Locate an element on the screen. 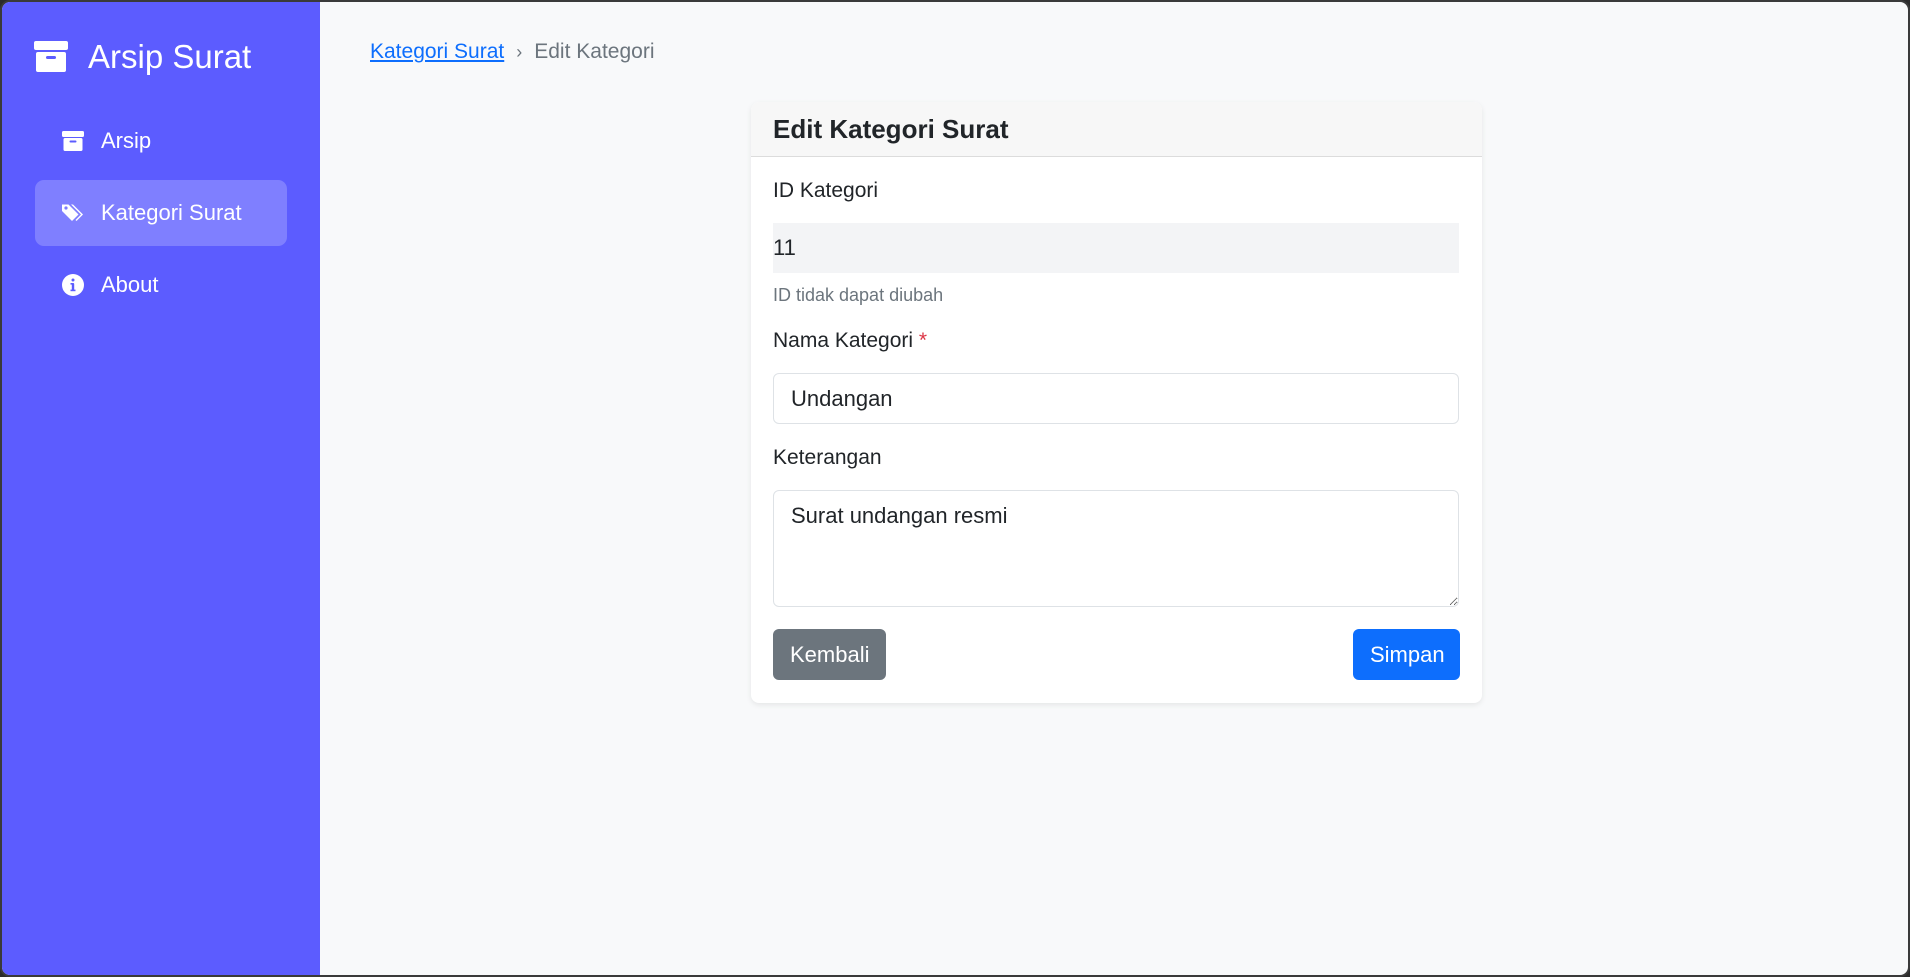 The image size is (1910, 977). required-marker: * is located at coordinates (923, 340).